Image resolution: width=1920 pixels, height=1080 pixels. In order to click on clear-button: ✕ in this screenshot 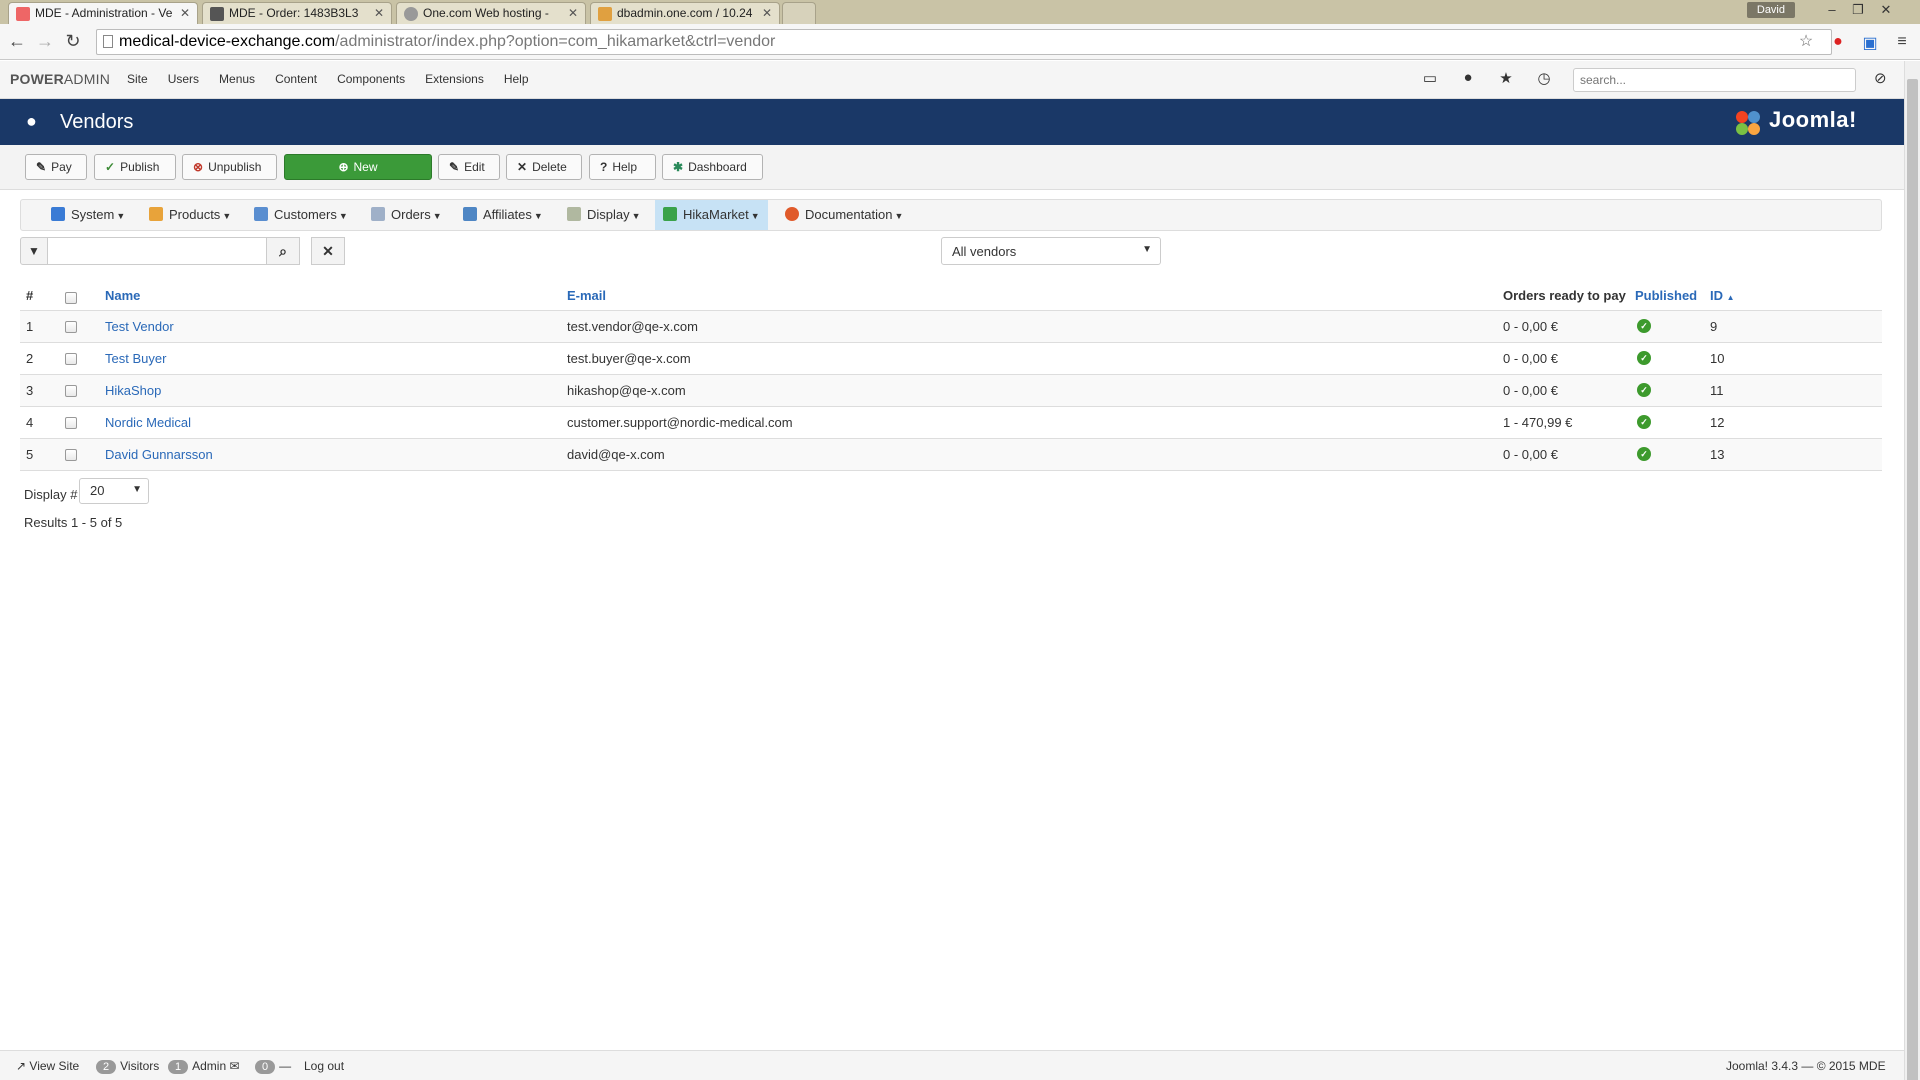, I will do `click(328, 251)`.